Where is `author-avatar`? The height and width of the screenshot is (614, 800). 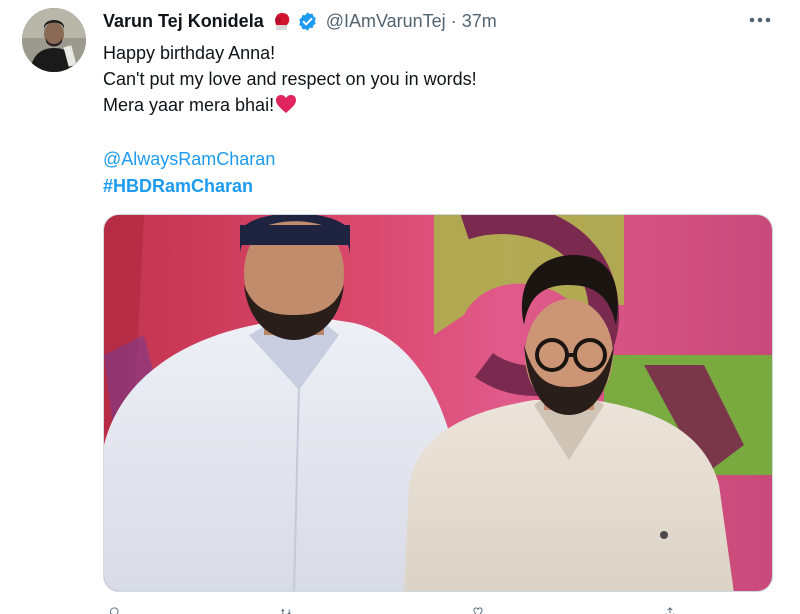 author-avatar is located at coordinates (54, 40).